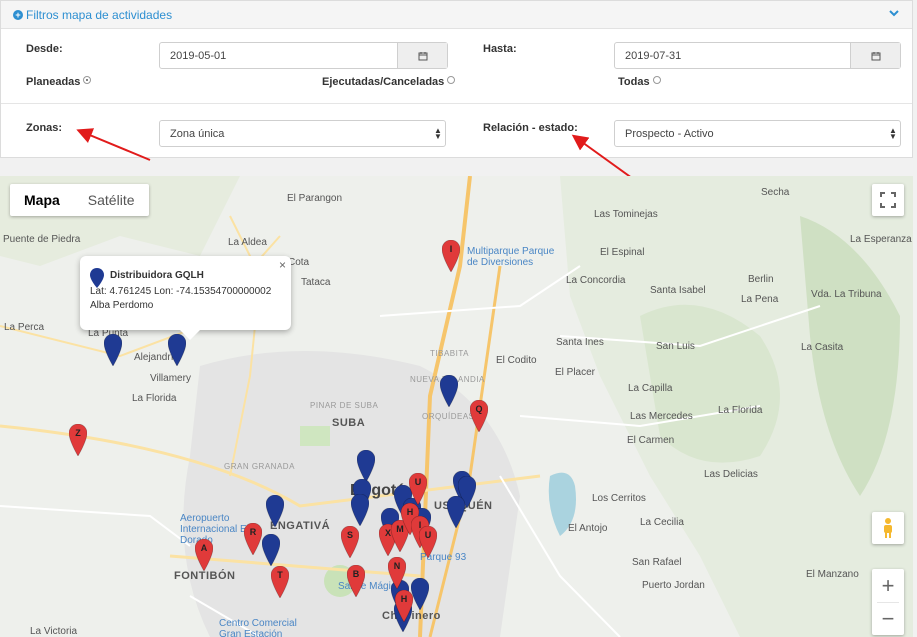  I want to click on planeadas-label: Planeadas, so click(53, 82).